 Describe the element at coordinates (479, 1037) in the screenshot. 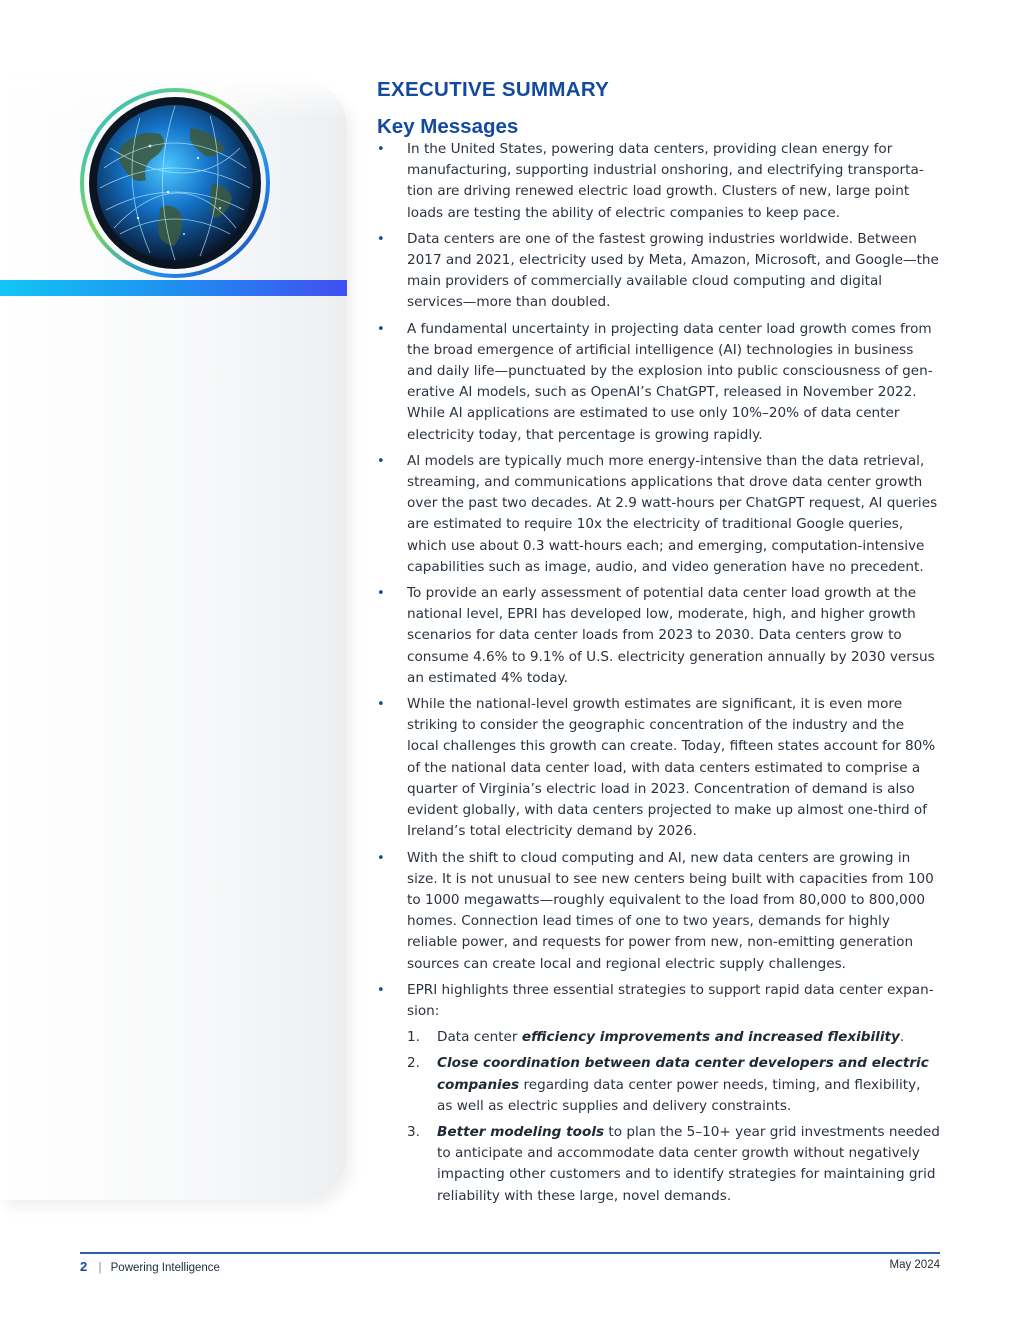

I see `strategy-text-pre: Data center` at that location.